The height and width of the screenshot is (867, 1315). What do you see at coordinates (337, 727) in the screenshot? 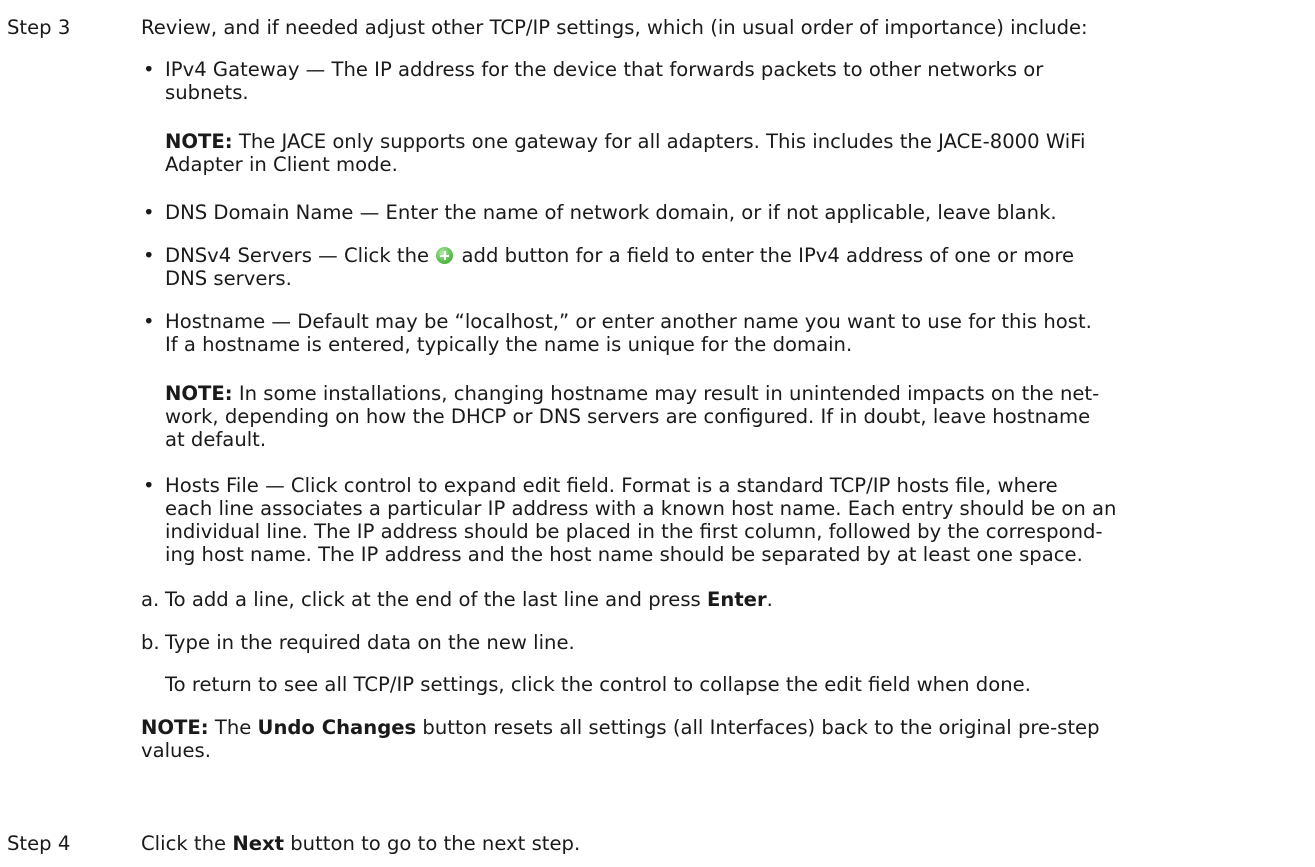
I see `undo-changes-label: Undo Changes` at bounding box center [337, 727].